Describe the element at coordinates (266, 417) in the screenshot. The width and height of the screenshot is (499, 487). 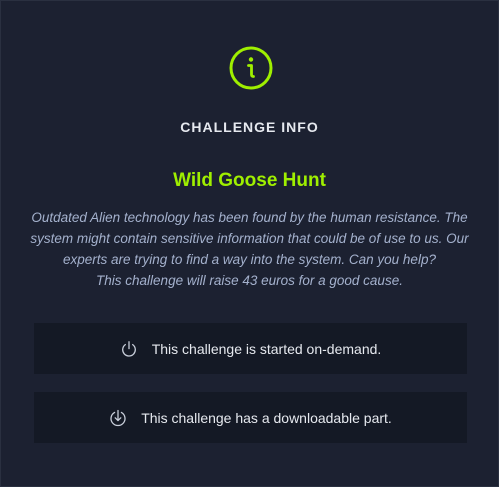
I see `downloadable-label: This challenge has a downloadable part.` at that location.